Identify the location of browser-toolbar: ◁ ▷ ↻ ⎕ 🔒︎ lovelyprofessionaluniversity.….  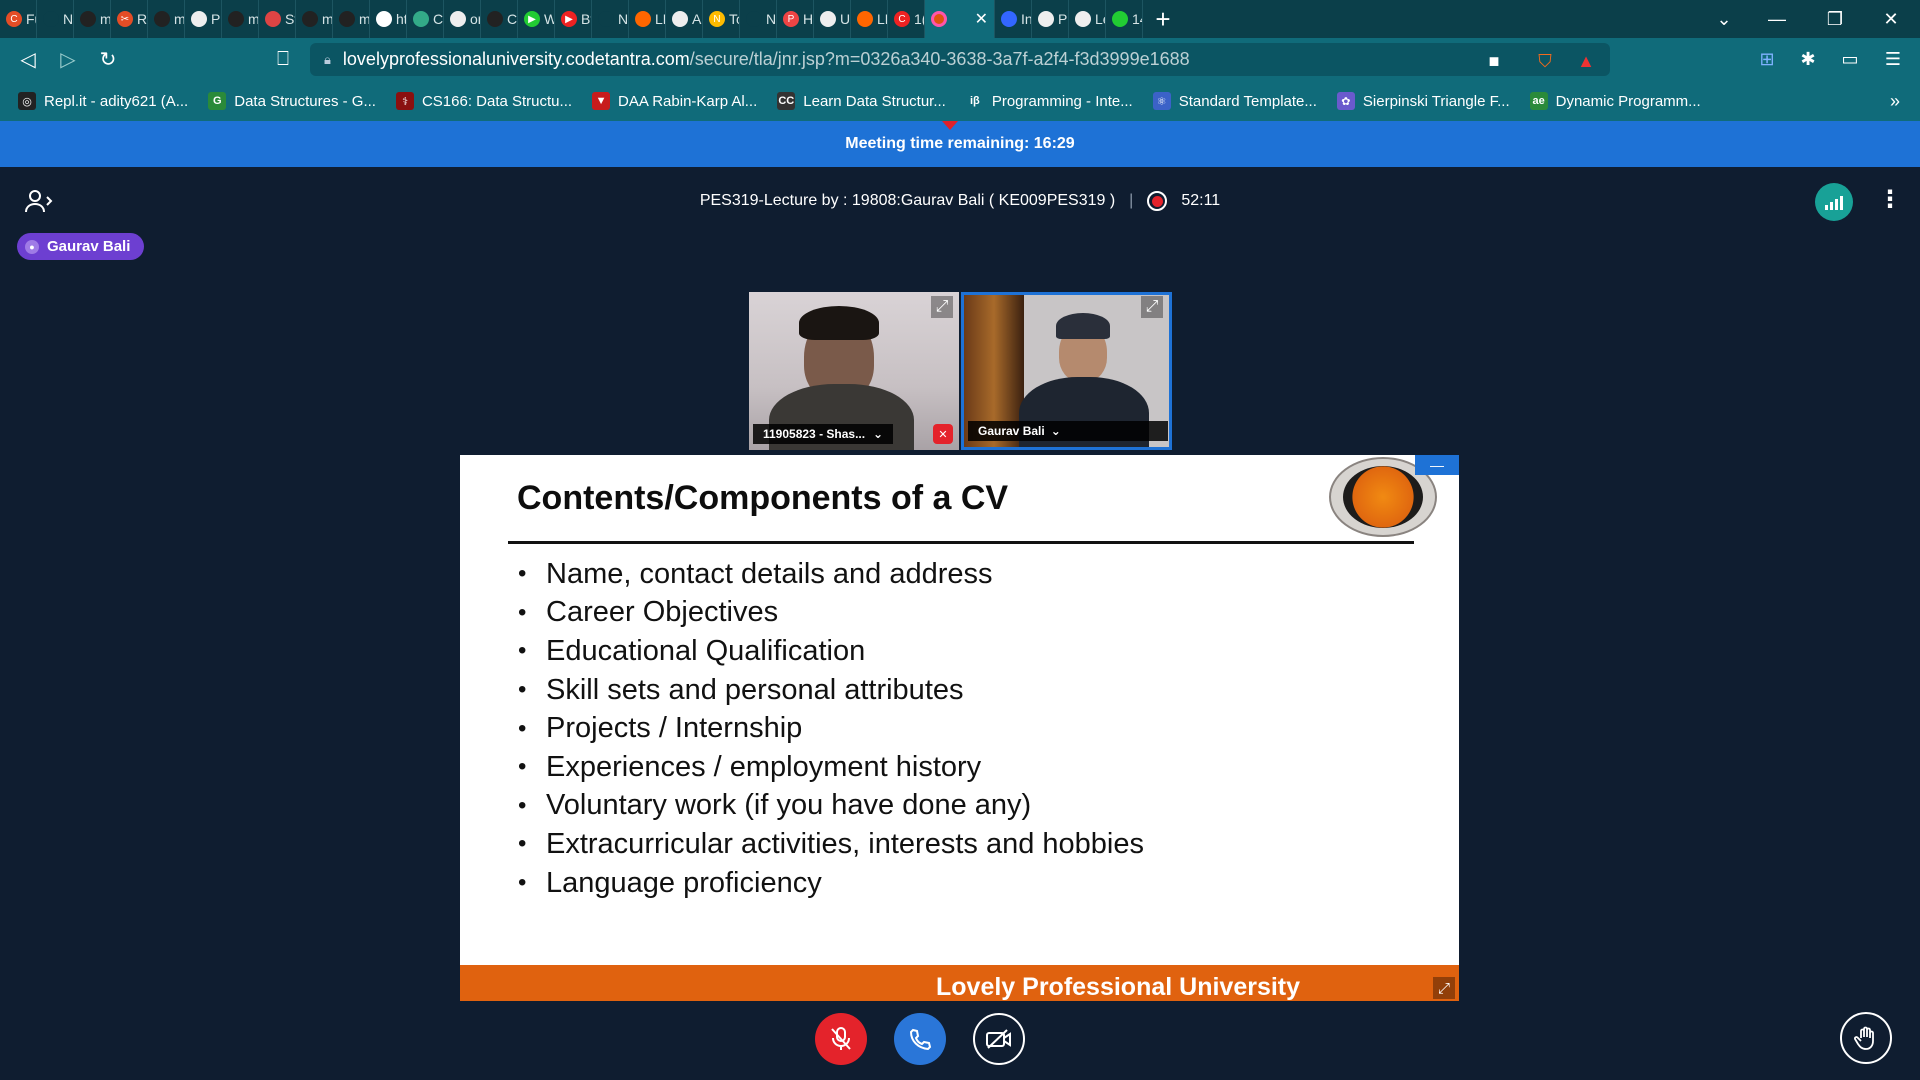
(960, 59).